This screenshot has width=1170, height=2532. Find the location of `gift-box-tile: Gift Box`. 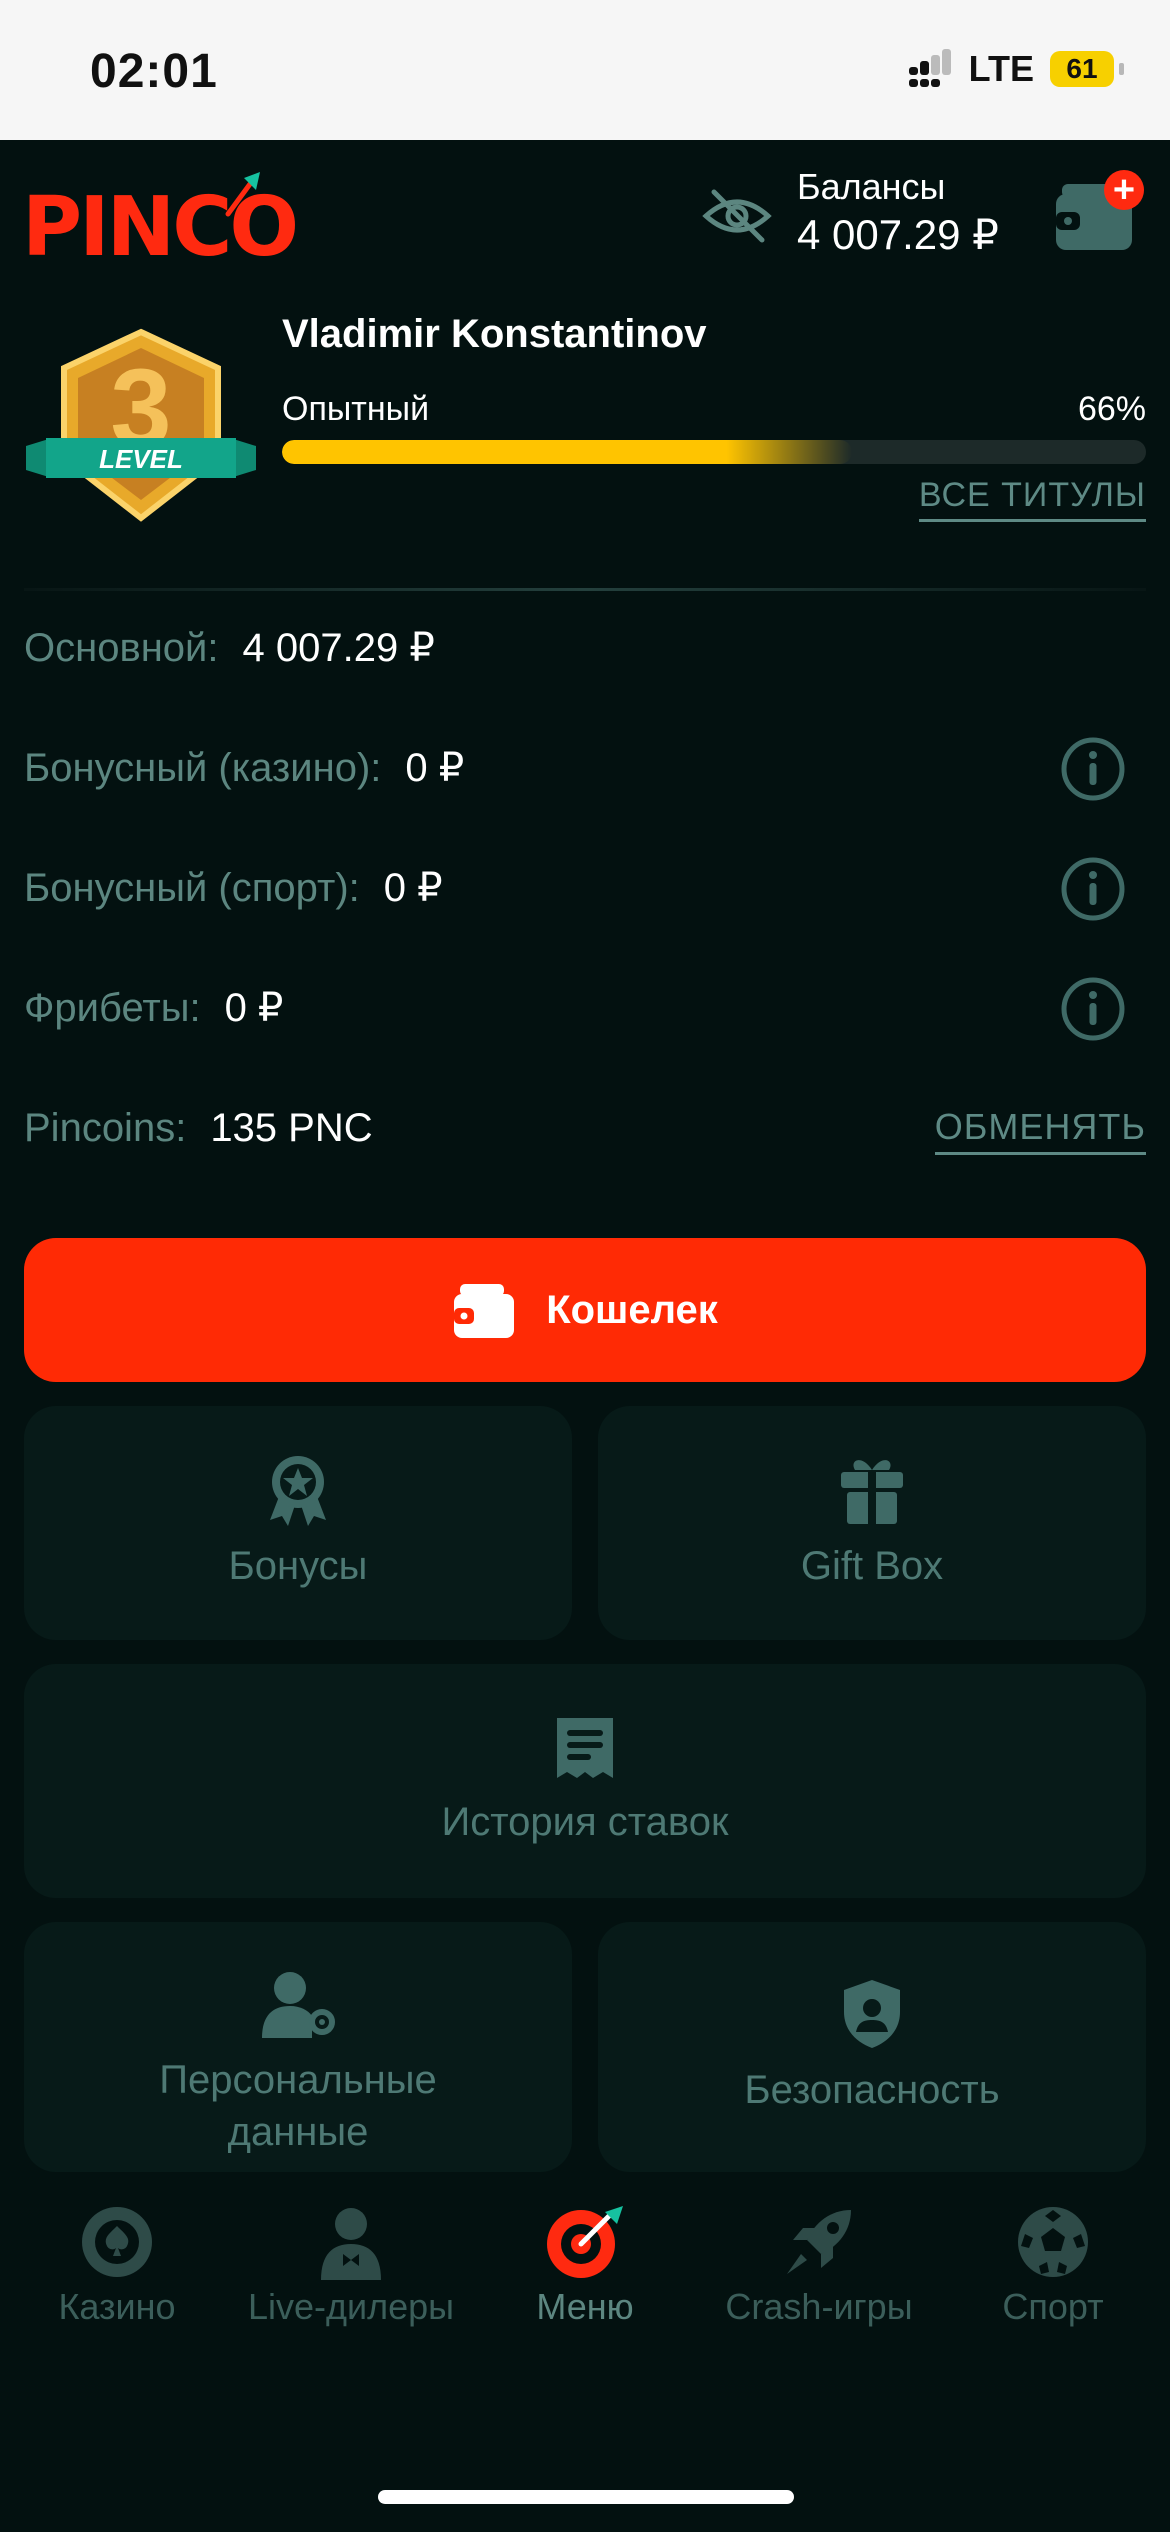

gift-box-tile: Gift Box is located at coordinates (872, 1523).